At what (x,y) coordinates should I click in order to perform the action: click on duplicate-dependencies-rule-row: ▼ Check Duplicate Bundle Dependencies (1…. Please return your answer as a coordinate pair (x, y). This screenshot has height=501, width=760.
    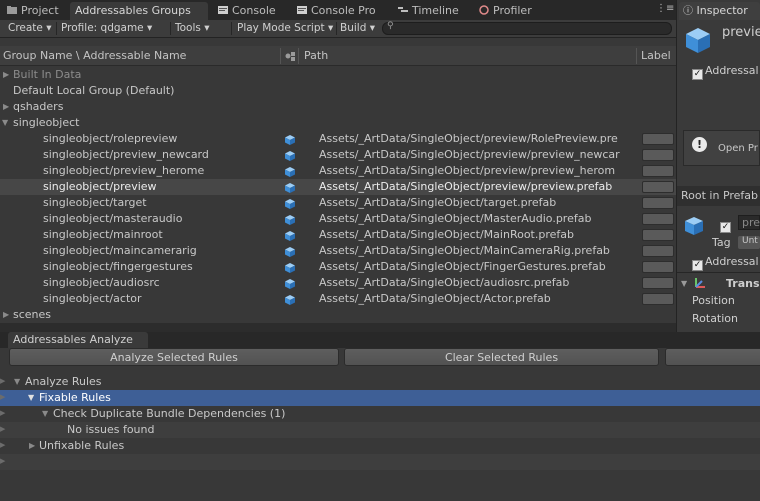
    Looking at the image, I should click on (380, 414).